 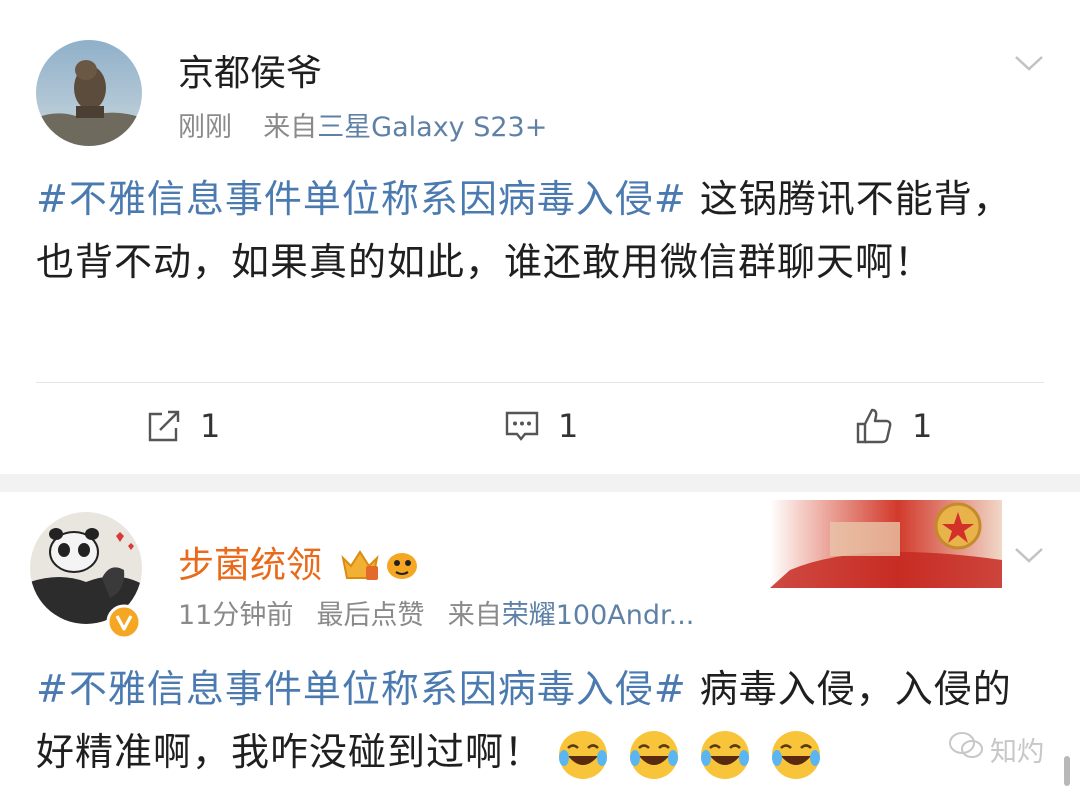 What do you see at coordinates (568, 426) in the screenshot?
I see `comment-count: 1` at bounding box center [568, 426].